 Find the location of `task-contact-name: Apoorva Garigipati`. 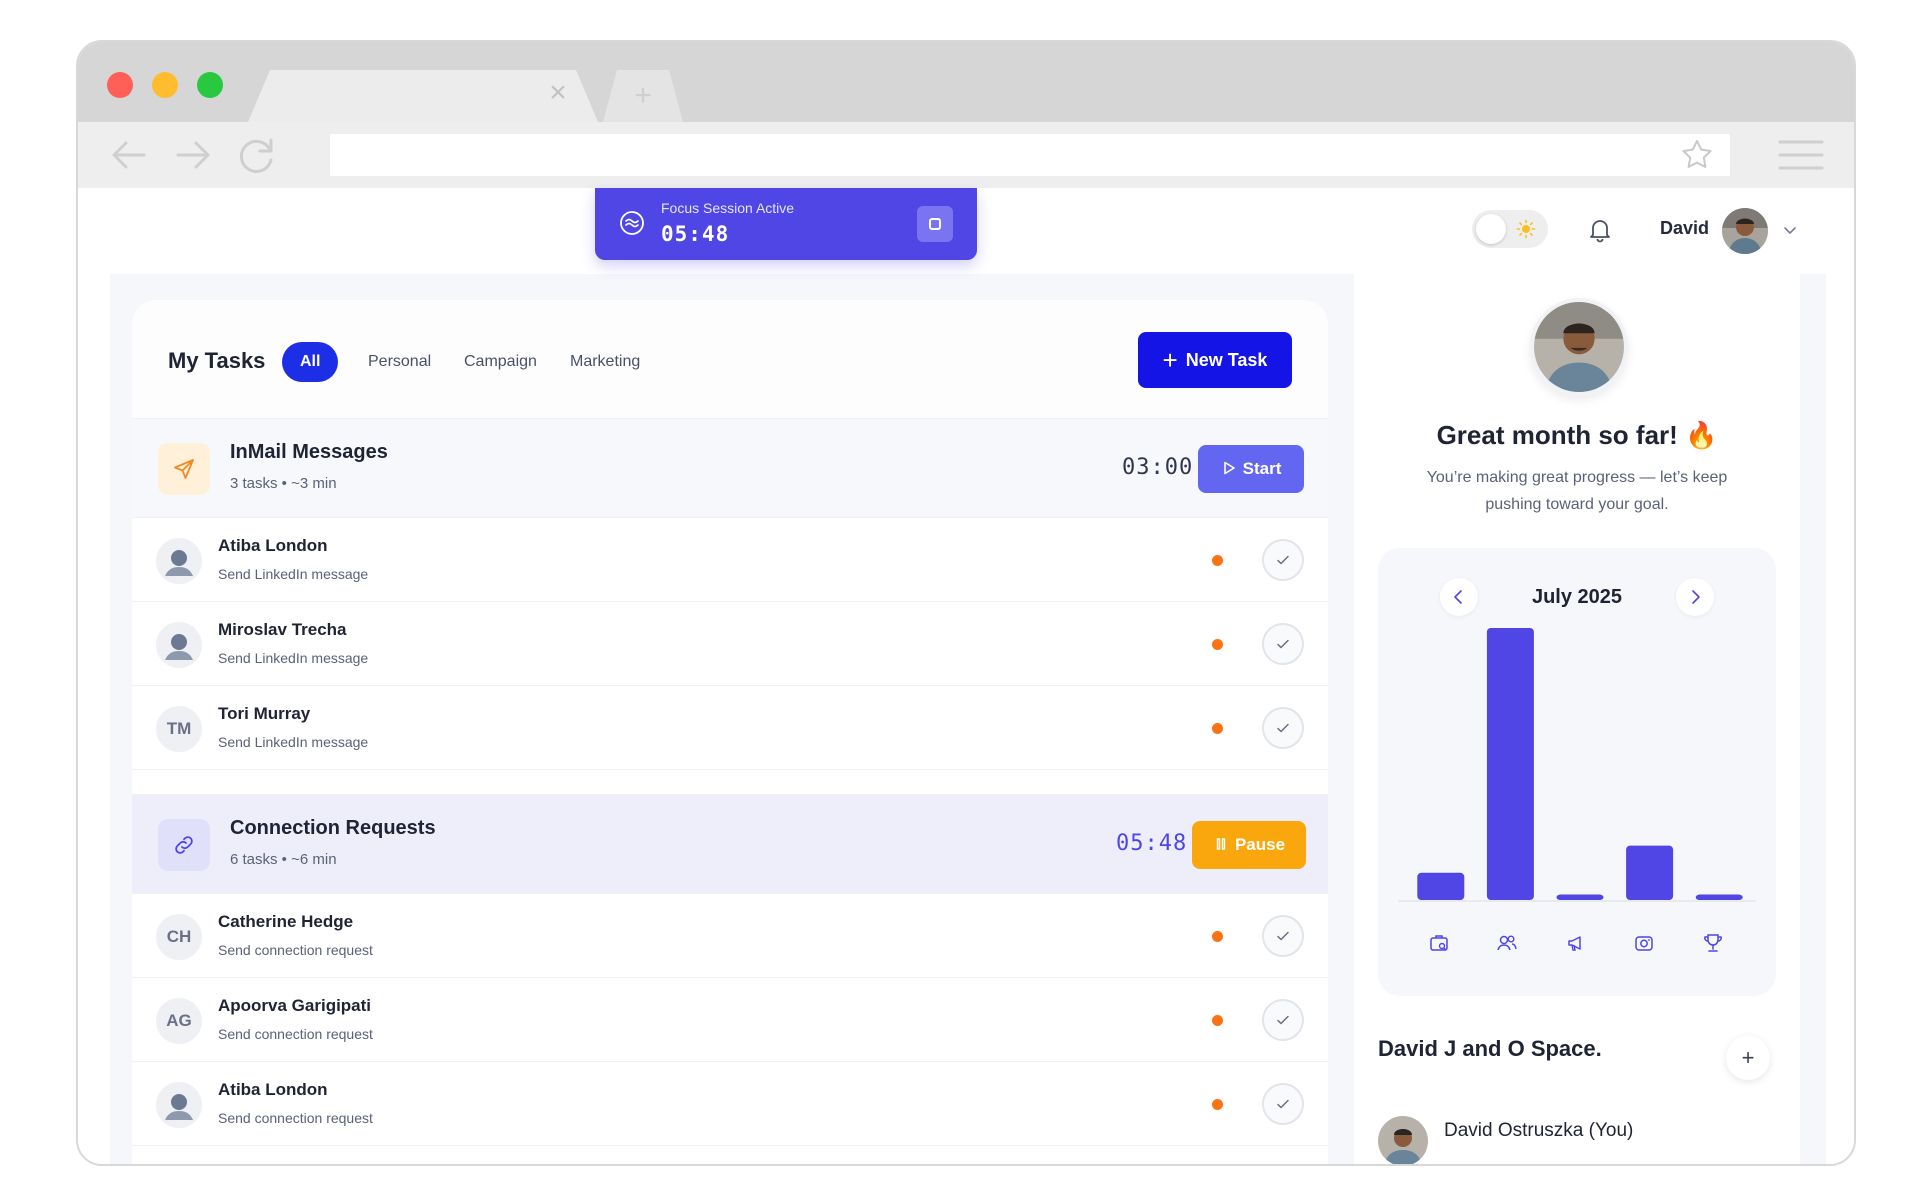

task-contact-name: Apoorva Garigipati is located at coordinates (295, 1005).